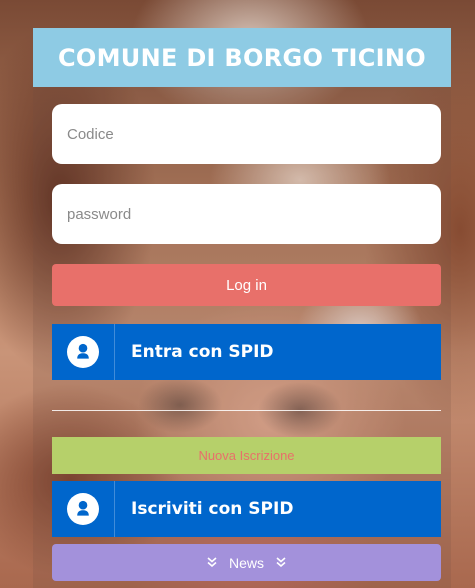 This screenshot has height=588, width=475. What do you see at coordinates (212, 509) in the screenshot?
I see `spid-register-label: Iscriviti con SPID` at bounding box center [212, 509].